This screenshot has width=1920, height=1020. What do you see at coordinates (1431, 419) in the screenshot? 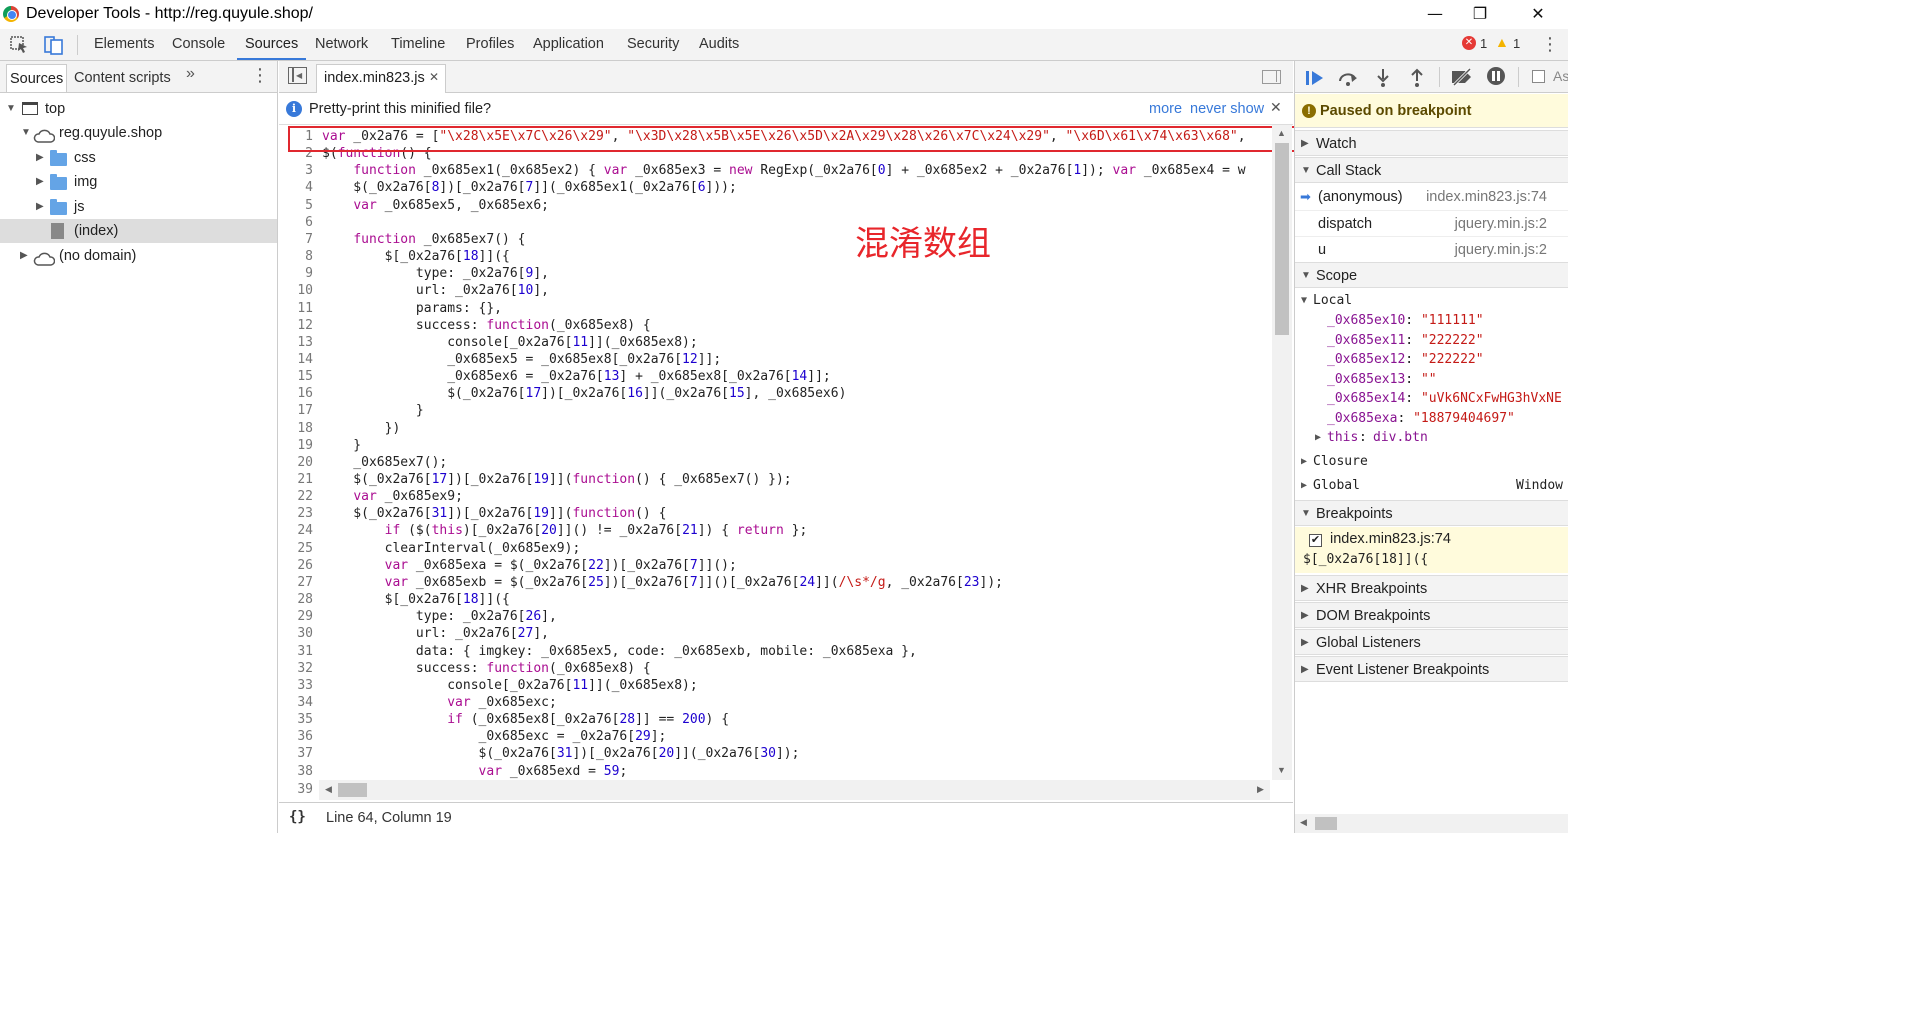
I see `scope-variable: _0x685exa: "18879404697"` at bounding box center [1431, 419].